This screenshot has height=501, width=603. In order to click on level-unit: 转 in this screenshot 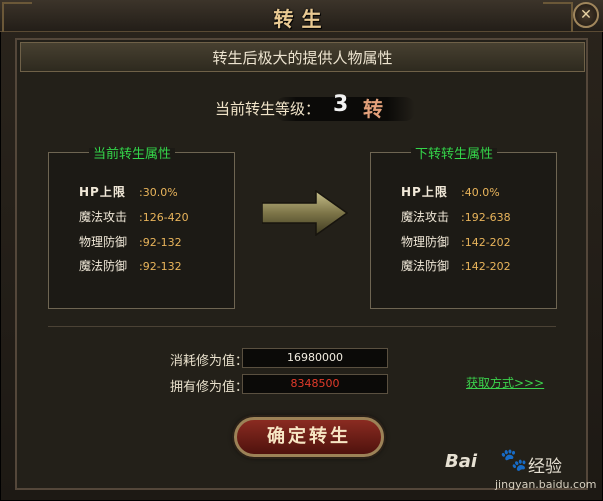, I will do `click(373, 109)`.